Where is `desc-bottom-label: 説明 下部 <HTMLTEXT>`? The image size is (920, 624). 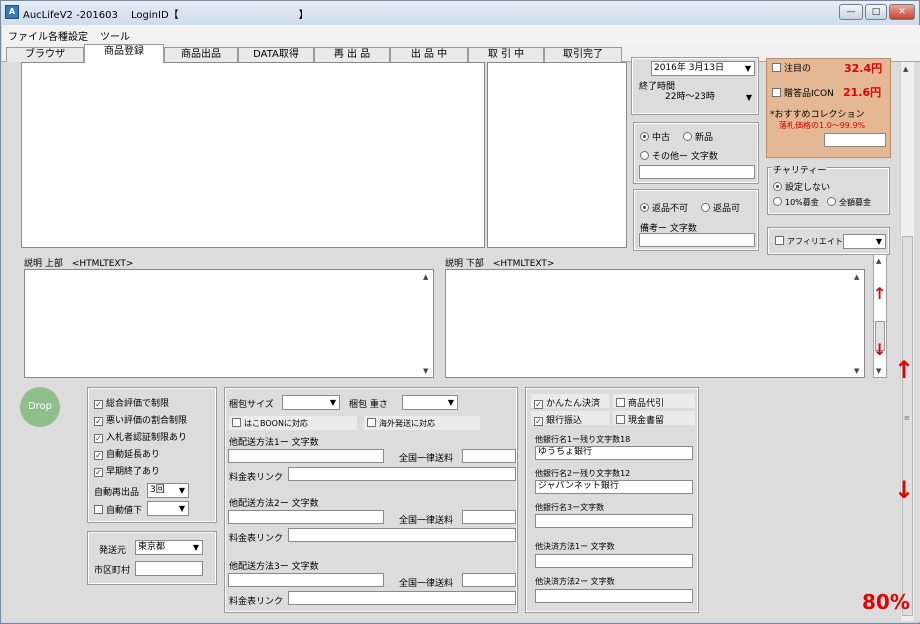
desc-bottom-label: 説明 下部 <HTMLTEXT> is located at coordinates (500, 264).